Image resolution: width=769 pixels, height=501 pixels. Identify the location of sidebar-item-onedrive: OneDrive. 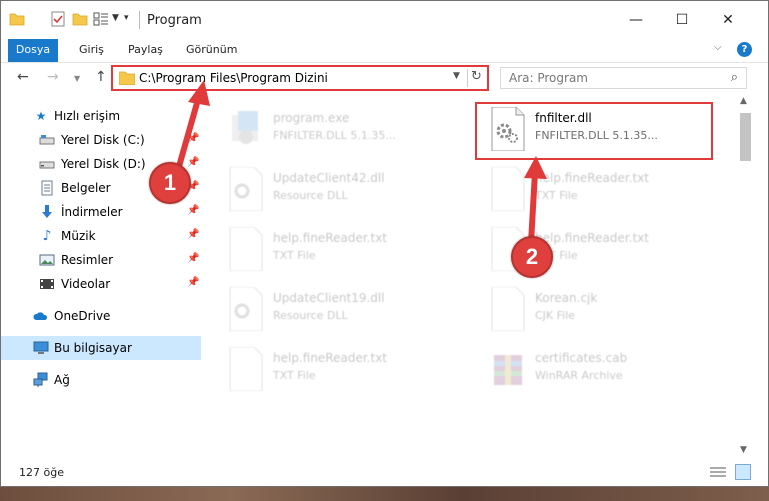
(101, 316).